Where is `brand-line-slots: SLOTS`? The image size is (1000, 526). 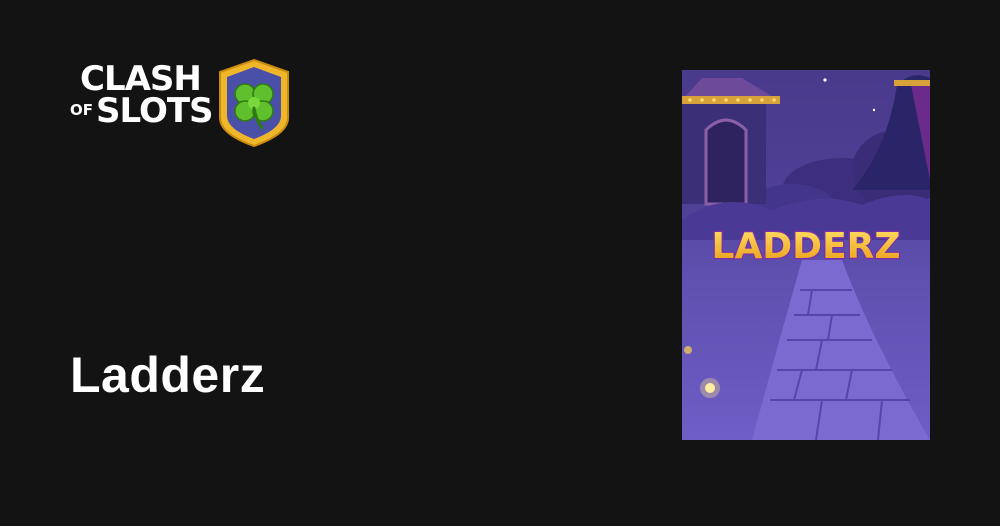
brand-line-slots: SLOTS is located at coordinates (155, 111).